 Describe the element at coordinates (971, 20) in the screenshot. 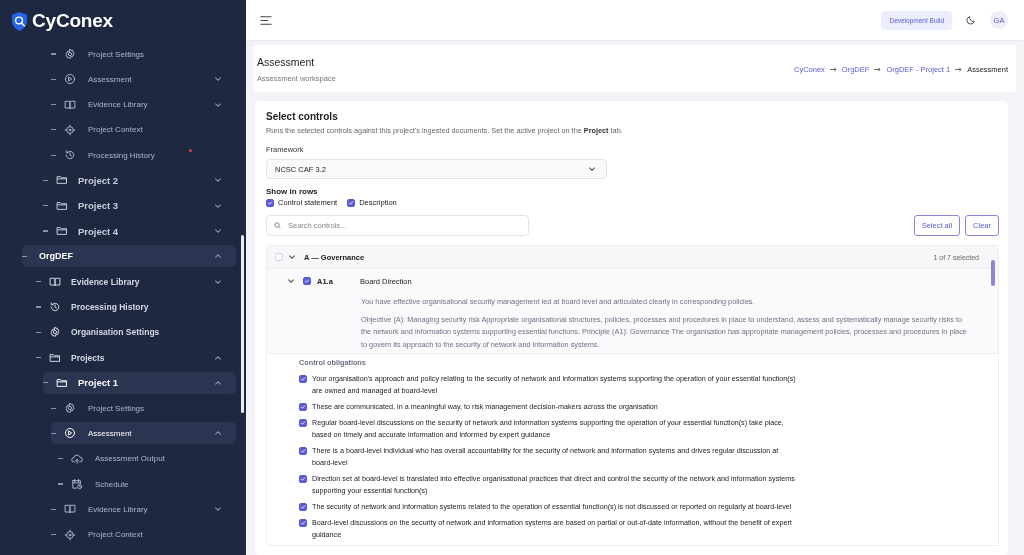

I see `moon-icon` at that location.